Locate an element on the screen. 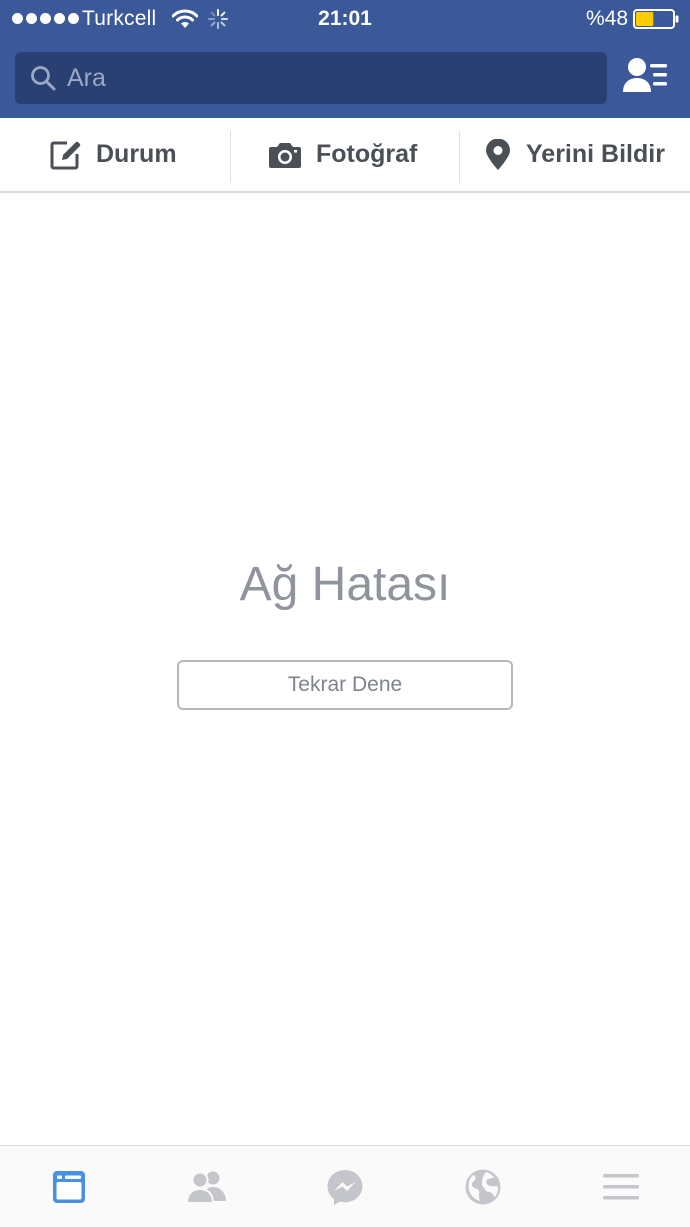 The width and height of the screenshot is (690, 1227). check-in-button: Yerini Bildir is located at coordinates (574, 154).